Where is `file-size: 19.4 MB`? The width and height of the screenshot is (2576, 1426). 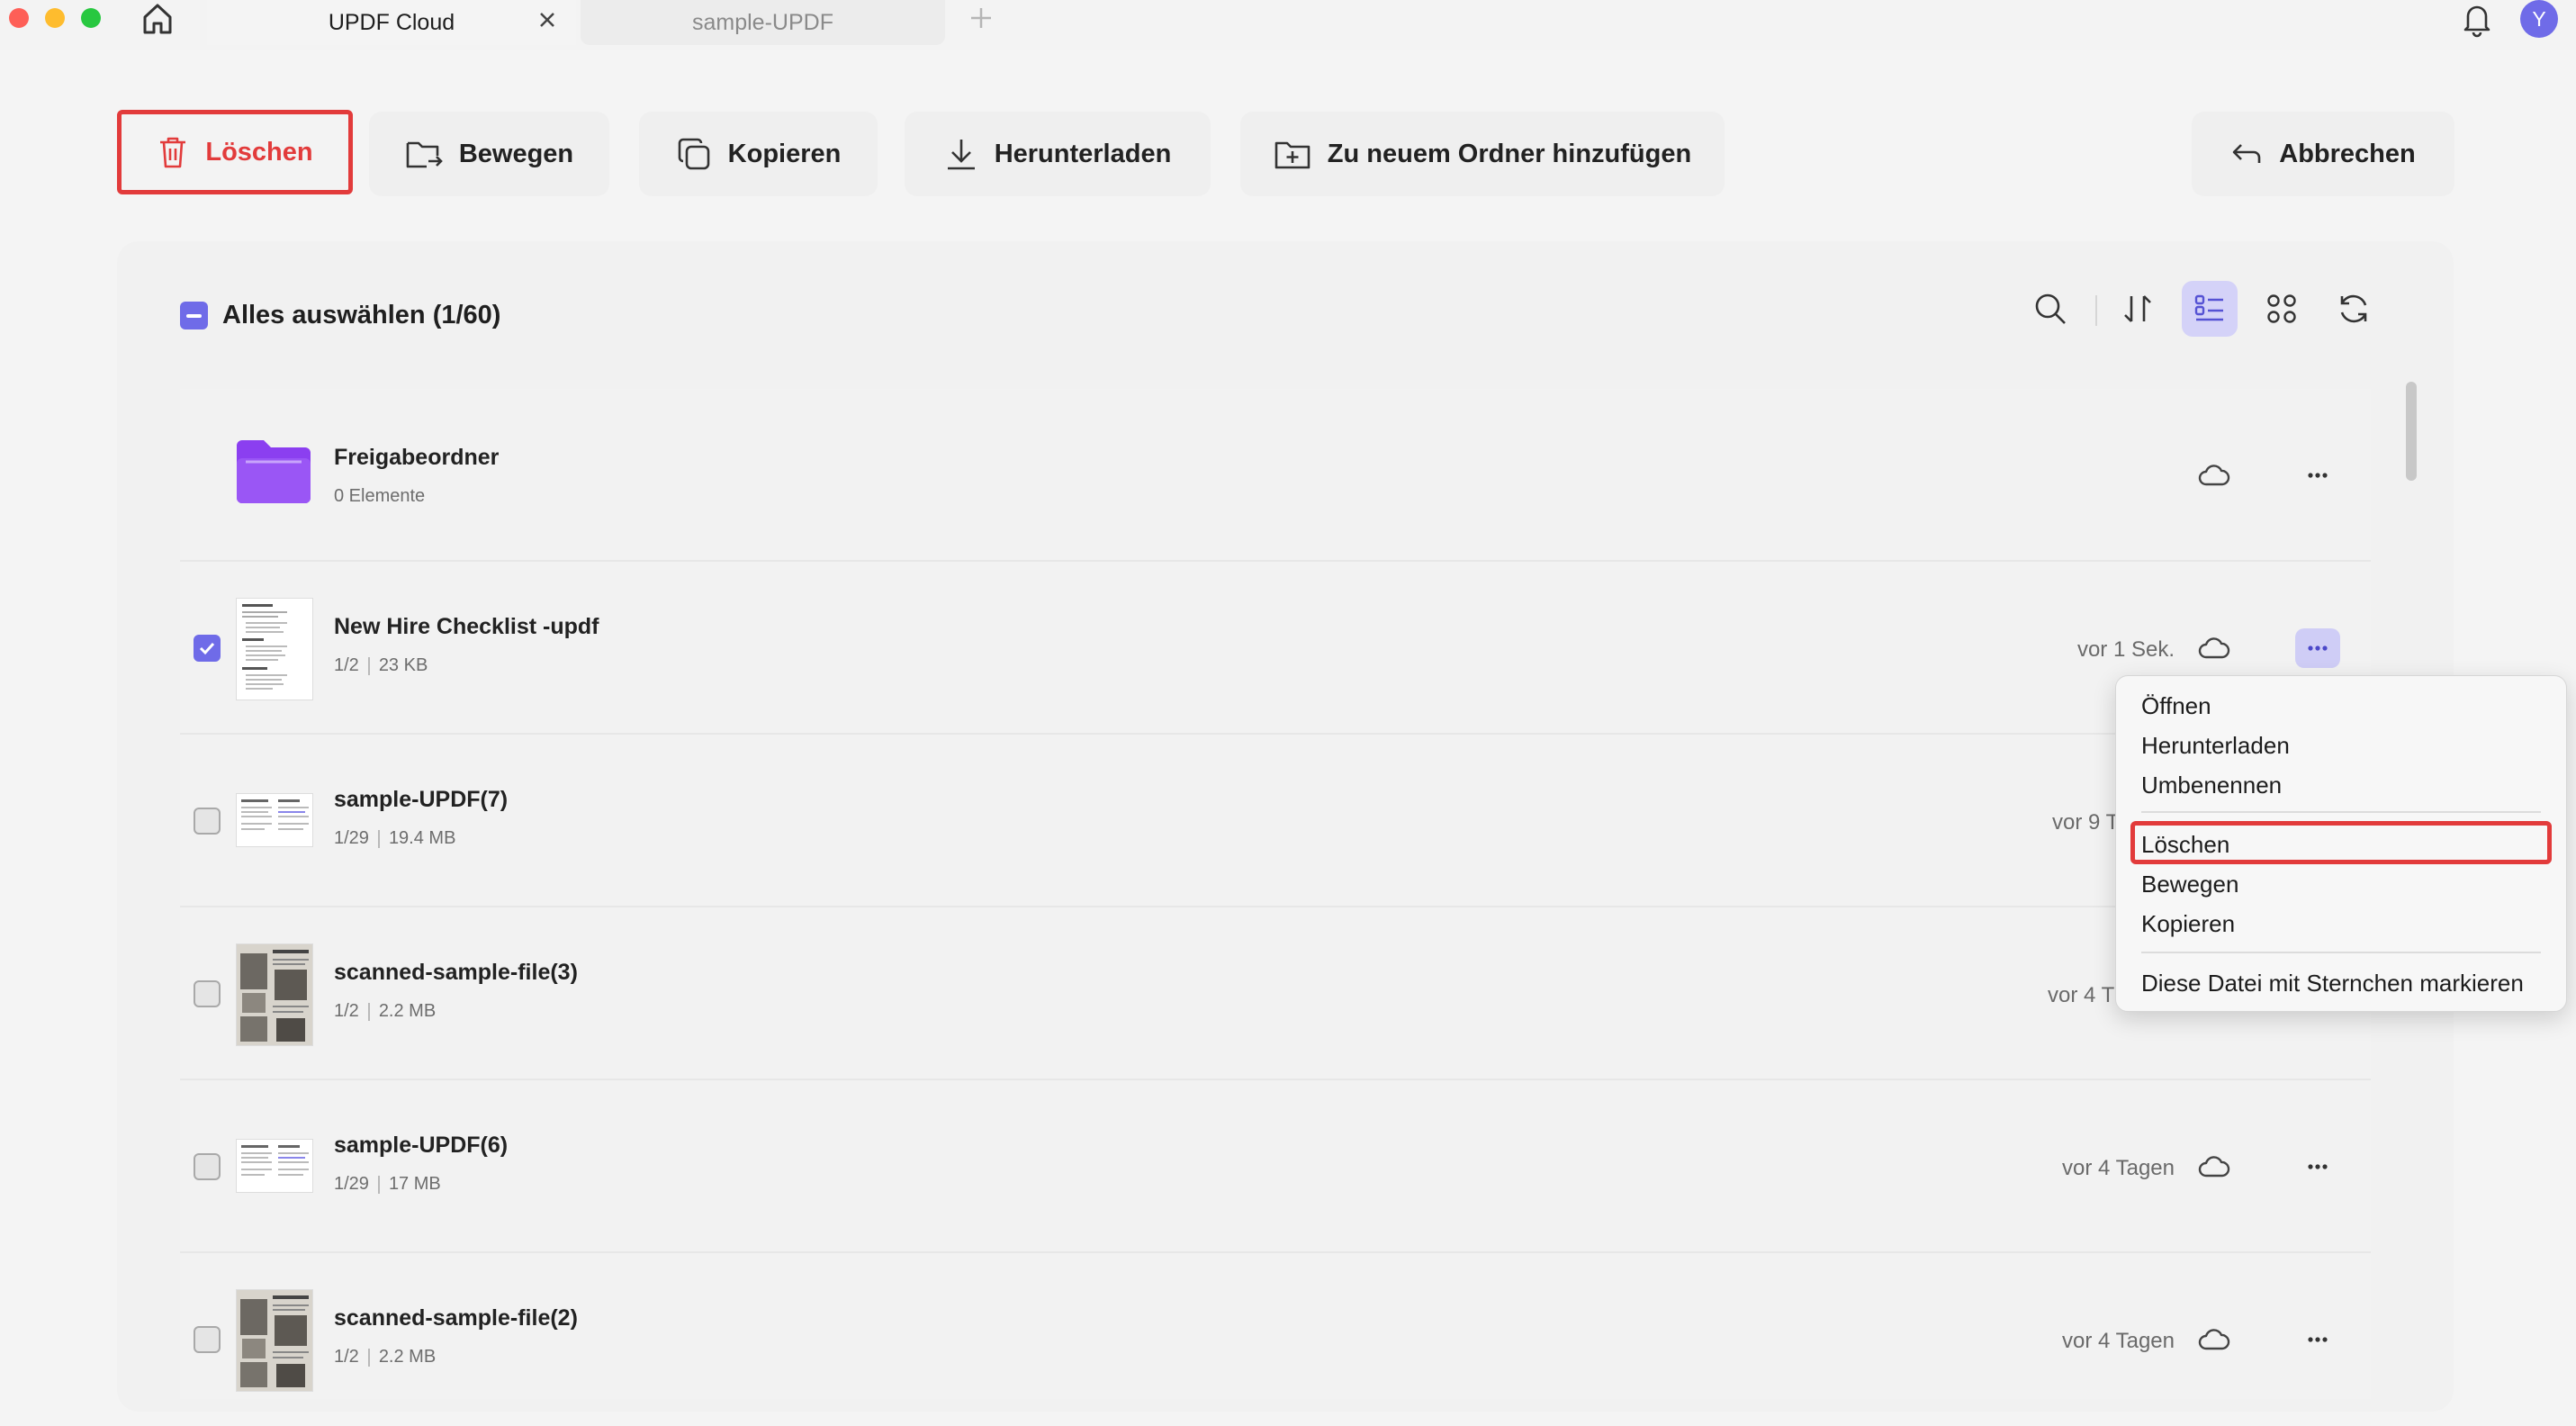 file-size: 19.4 MB is located at coordinates (422, 838).